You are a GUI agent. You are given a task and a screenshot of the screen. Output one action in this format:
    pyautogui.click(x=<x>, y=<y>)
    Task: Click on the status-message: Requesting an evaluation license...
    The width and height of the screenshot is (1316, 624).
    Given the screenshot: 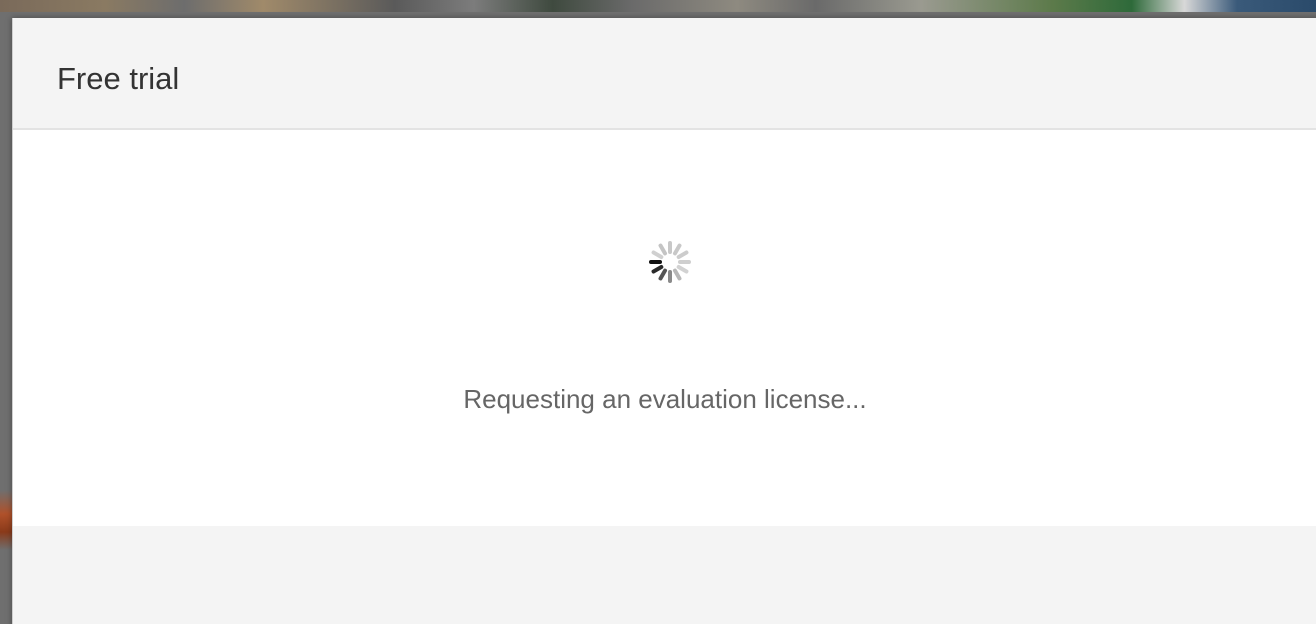 What is the action you would take?
    pyautogui.click(x=665, y=399)
    